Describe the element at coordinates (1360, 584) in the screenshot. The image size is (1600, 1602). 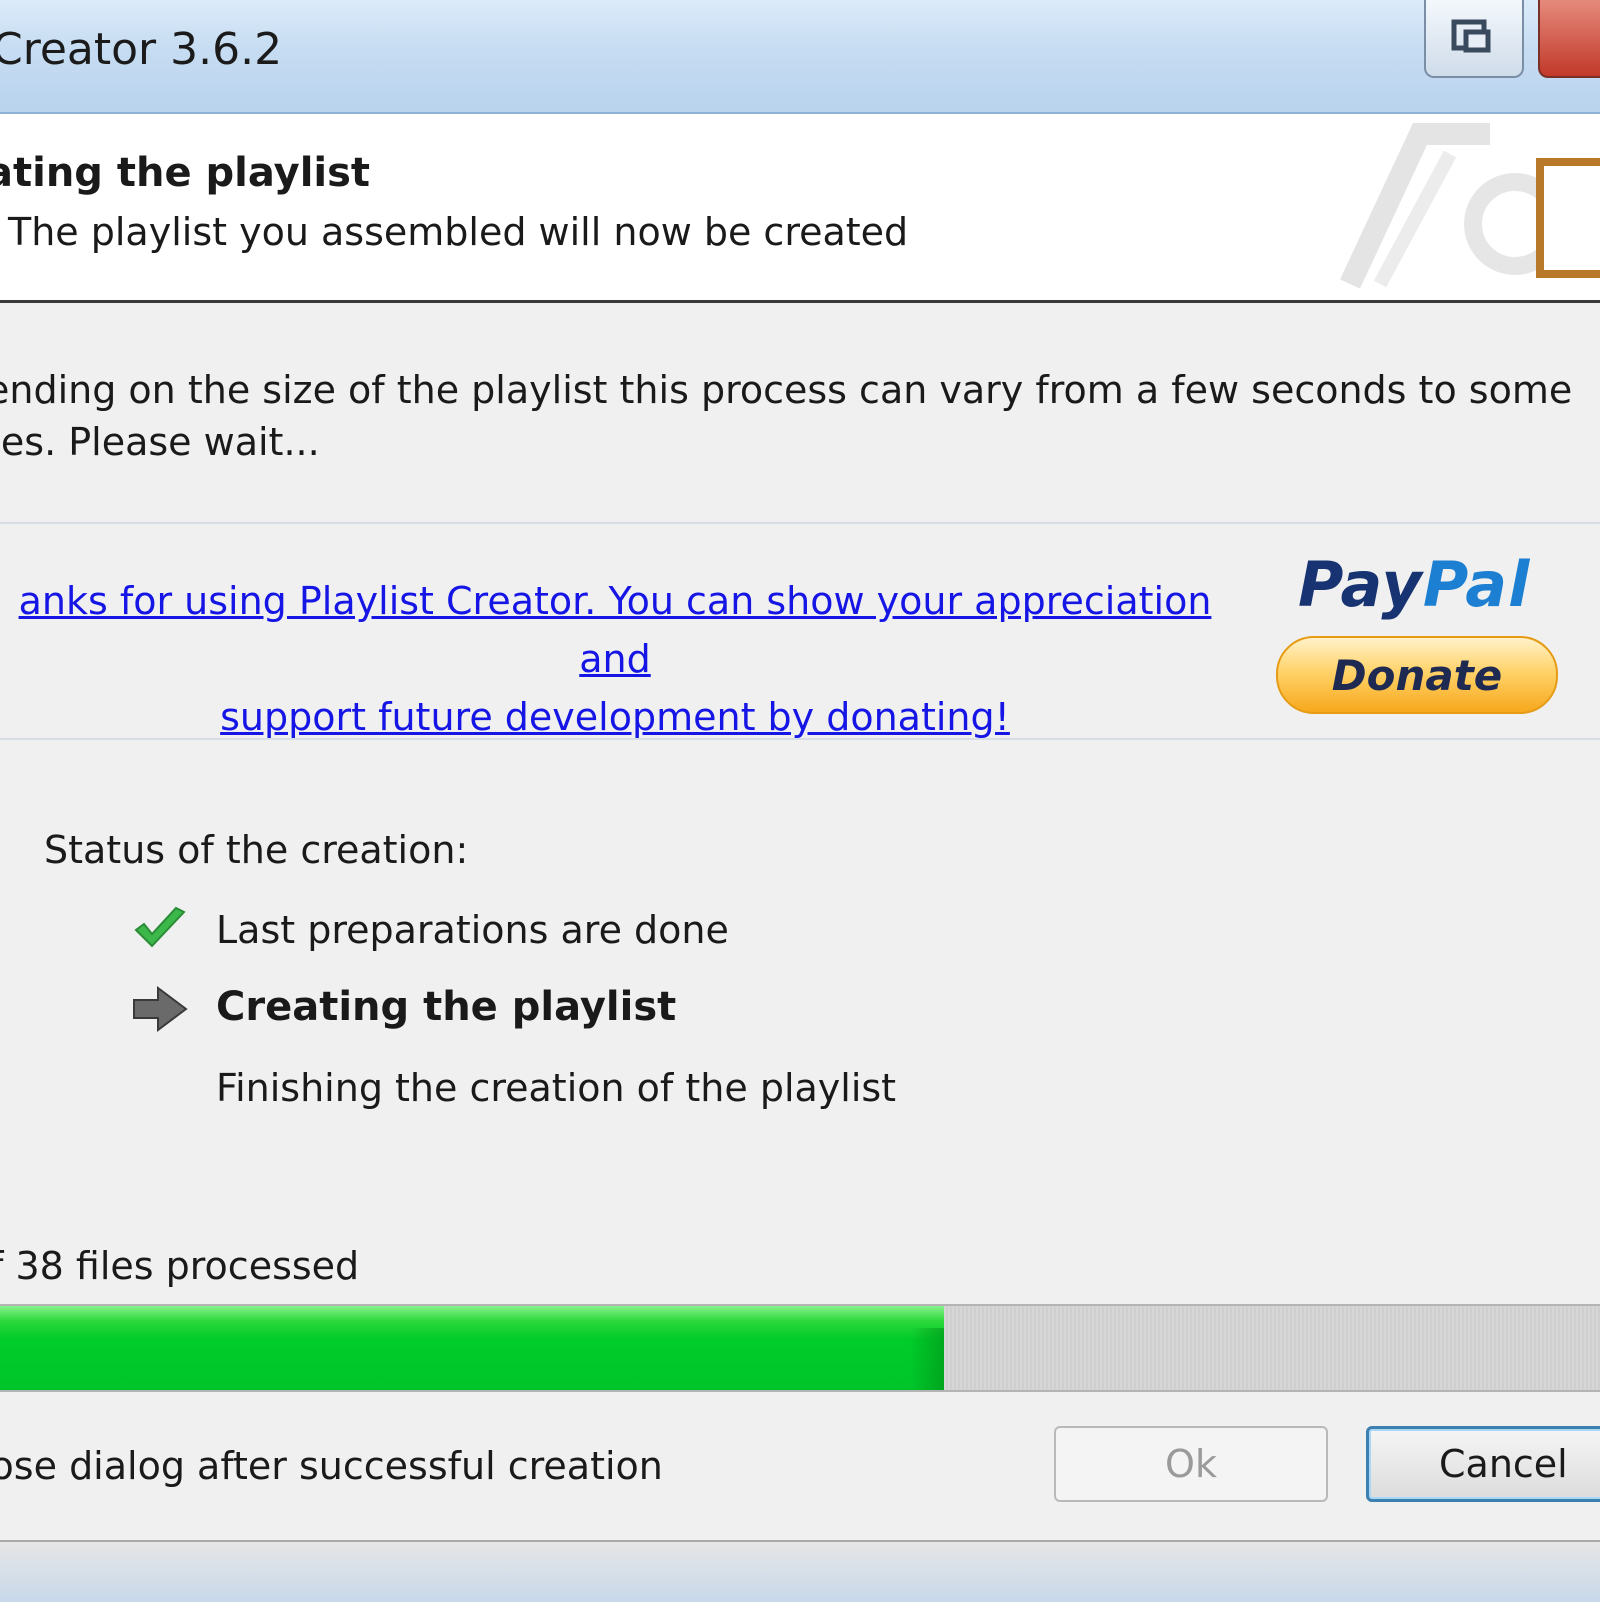
I see `paypal-logo-pay: Pay` at that location.